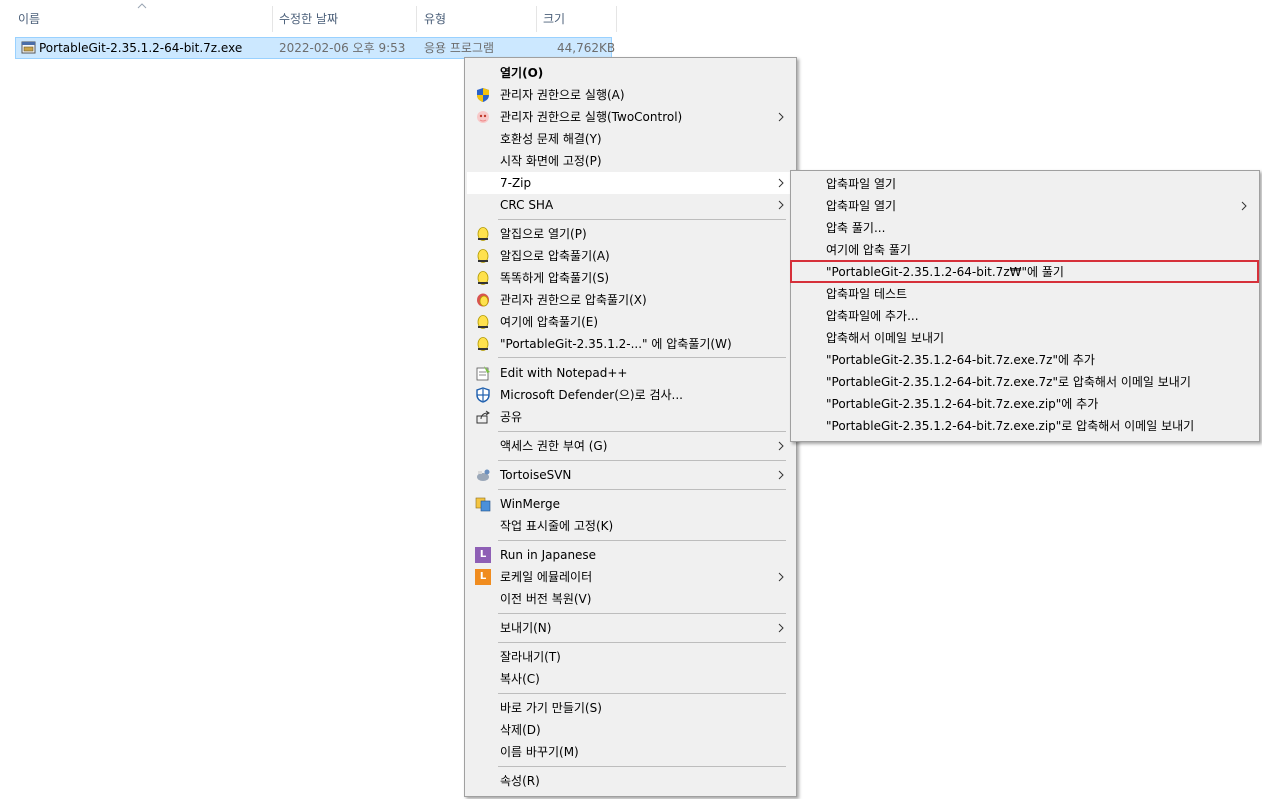  I want to click on uac-shield-icon, so click(483, 95).